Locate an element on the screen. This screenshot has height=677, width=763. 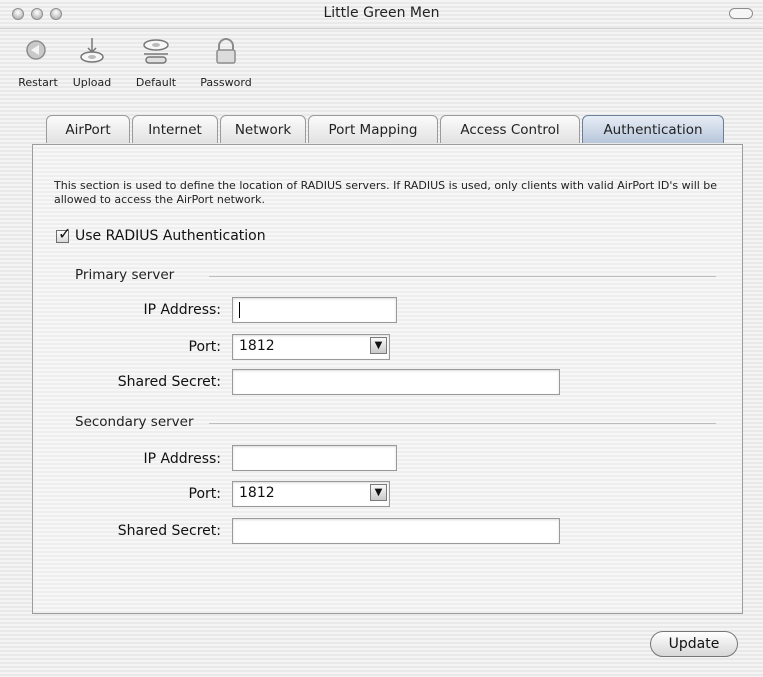
toolbar: Restart Upload Default Password is located at coordinates (381, 63).